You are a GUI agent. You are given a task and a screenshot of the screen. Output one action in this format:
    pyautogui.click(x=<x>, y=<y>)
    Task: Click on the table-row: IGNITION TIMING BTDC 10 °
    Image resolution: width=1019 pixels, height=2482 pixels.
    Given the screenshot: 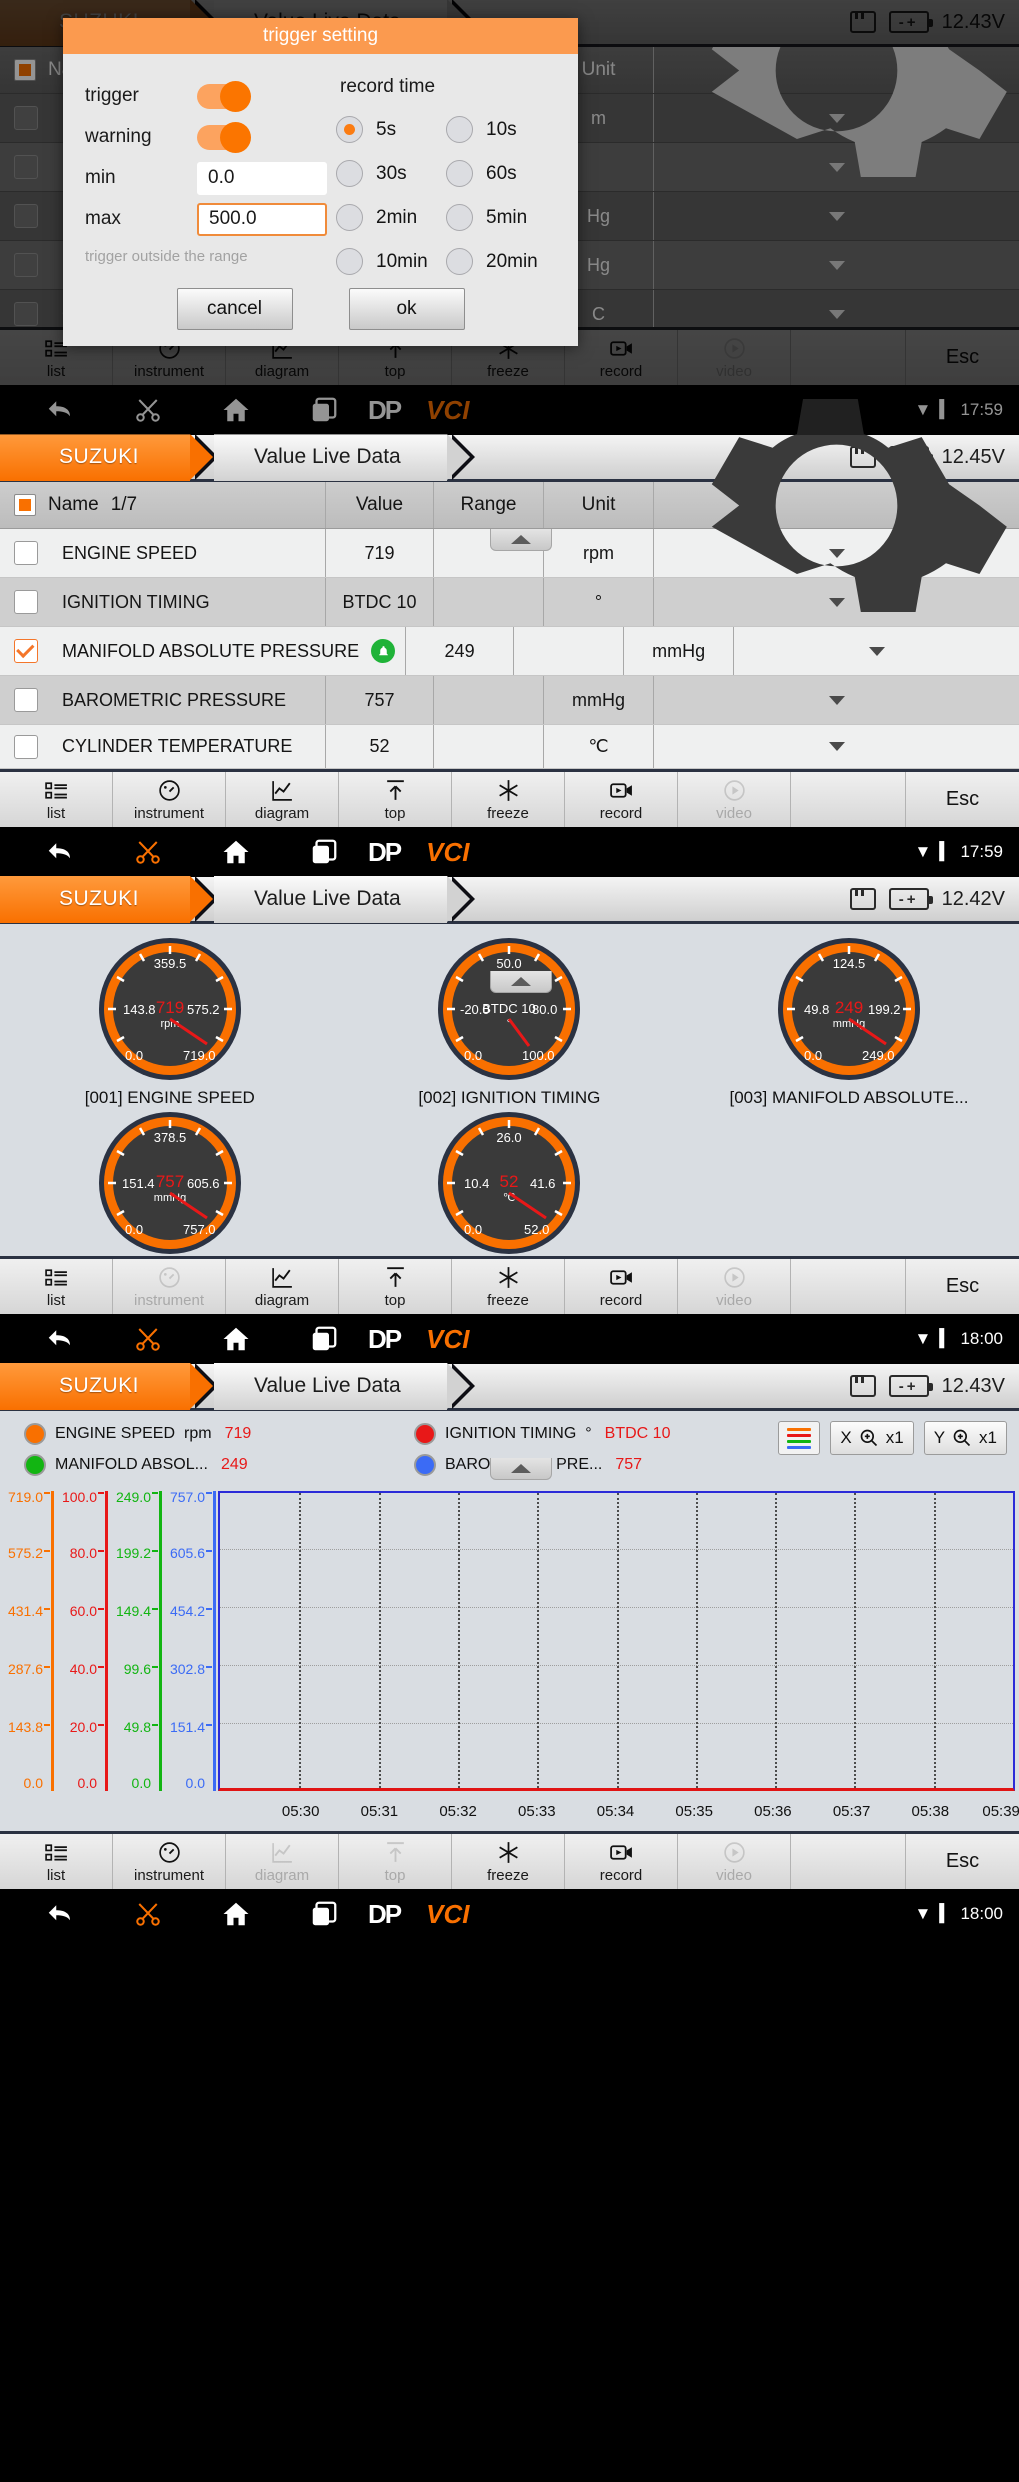 What is the action you would take?
    pyautogui.click(x=509, y=602)
    